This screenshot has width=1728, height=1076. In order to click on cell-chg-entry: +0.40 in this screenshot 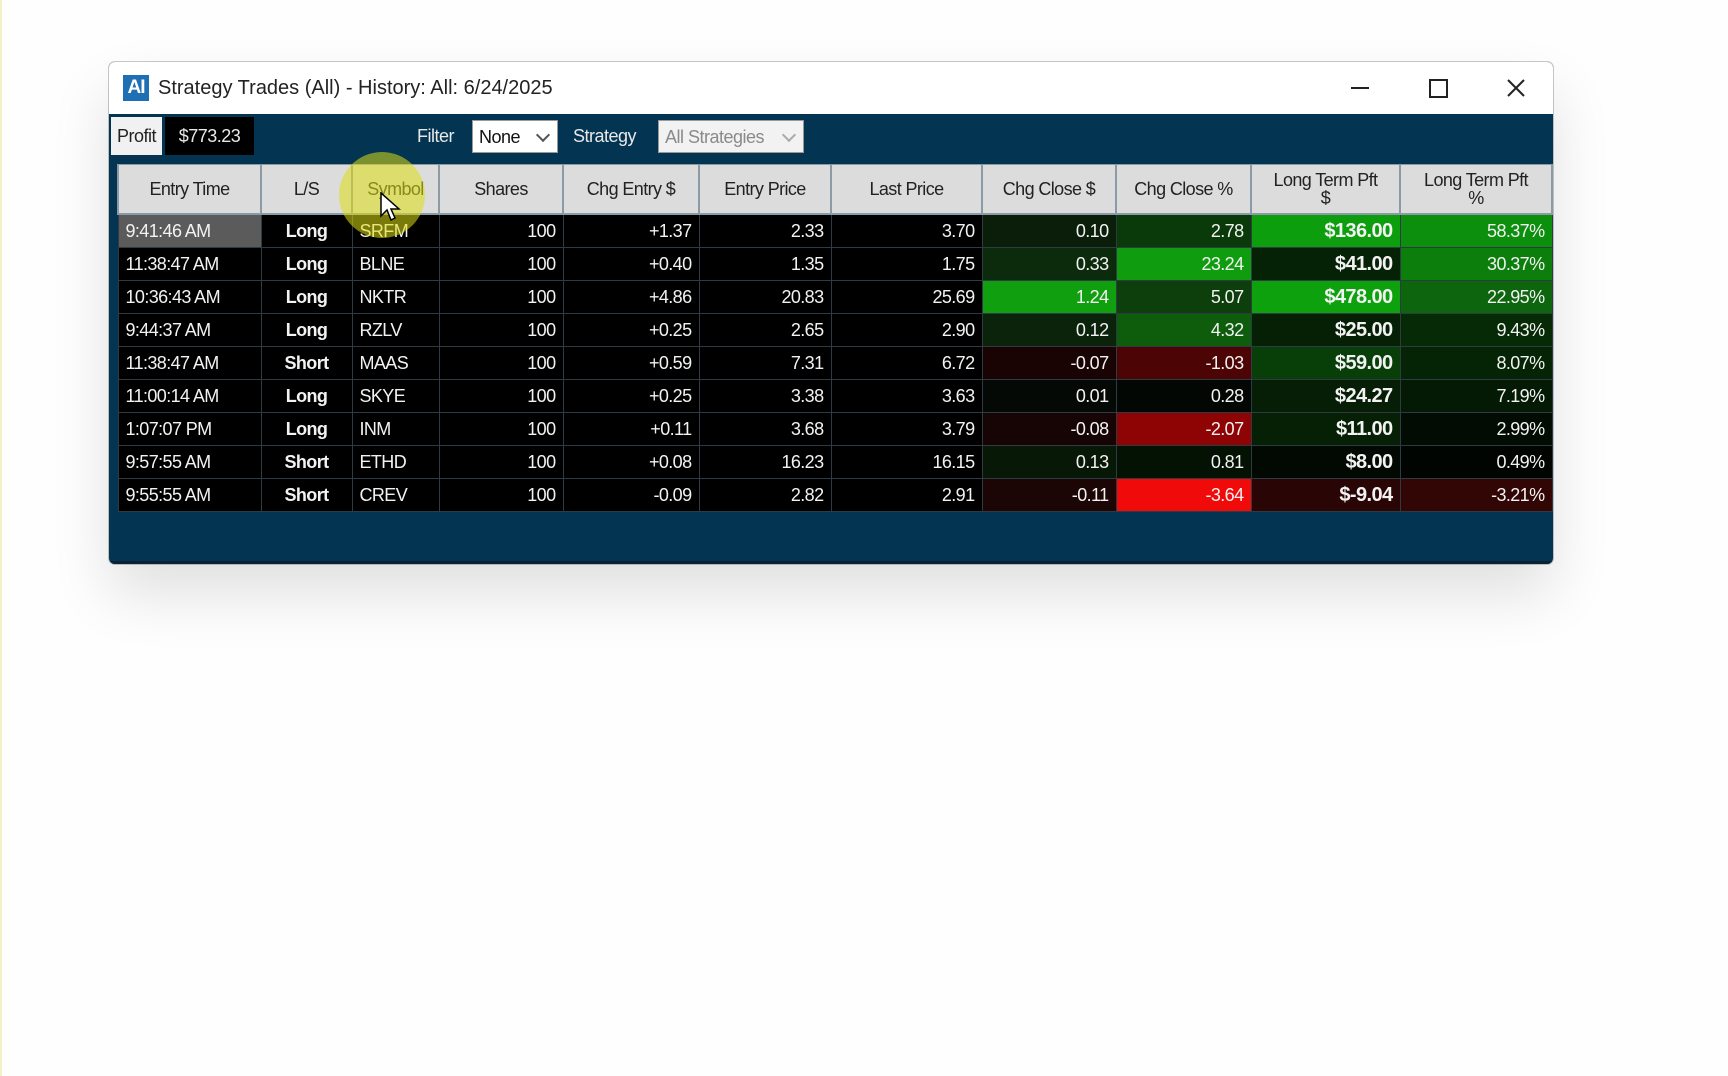, I will do `click(631, 264)`.